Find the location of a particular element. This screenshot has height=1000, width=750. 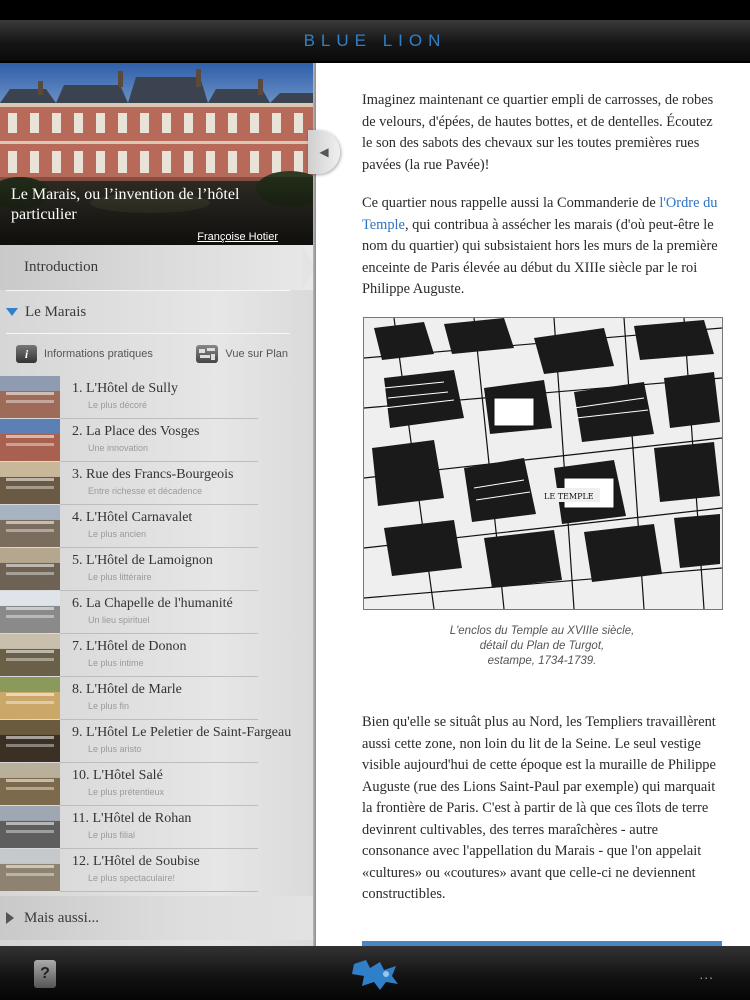

chapter-subtitle: Le plus aristo is located at coordinates (115, 749).